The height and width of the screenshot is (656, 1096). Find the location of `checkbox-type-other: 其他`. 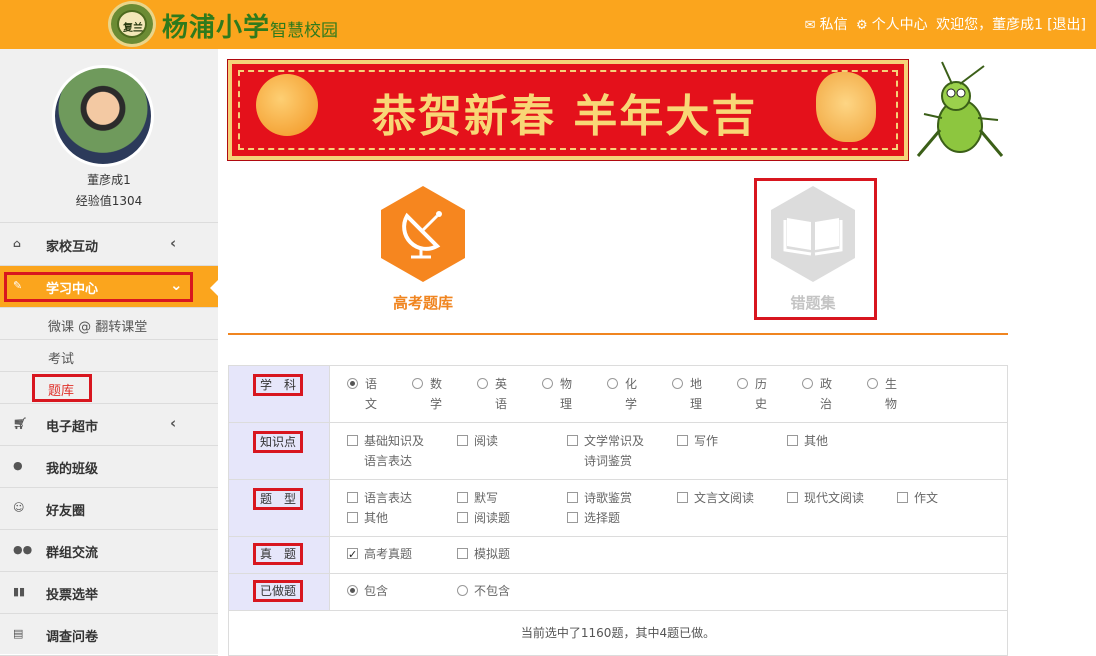

checkbox-type-other: 其他 is located at coordinates (367, 518).